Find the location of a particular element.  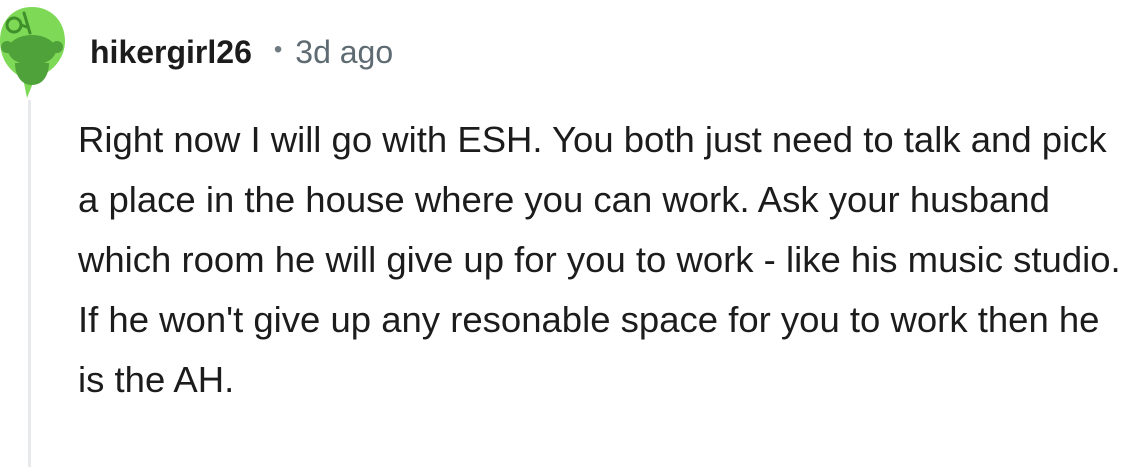

comment-timestamp: 3d ago is located at coordinates (344, 52).